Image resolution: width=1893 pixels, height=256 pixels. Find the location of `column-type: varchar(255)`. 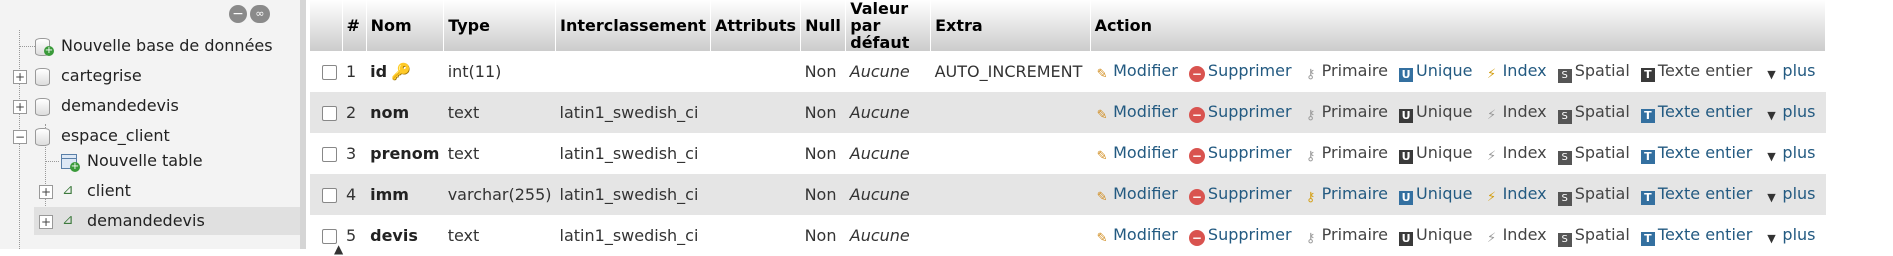

column-type: varchar(255) is located at coordinates (499, 194).